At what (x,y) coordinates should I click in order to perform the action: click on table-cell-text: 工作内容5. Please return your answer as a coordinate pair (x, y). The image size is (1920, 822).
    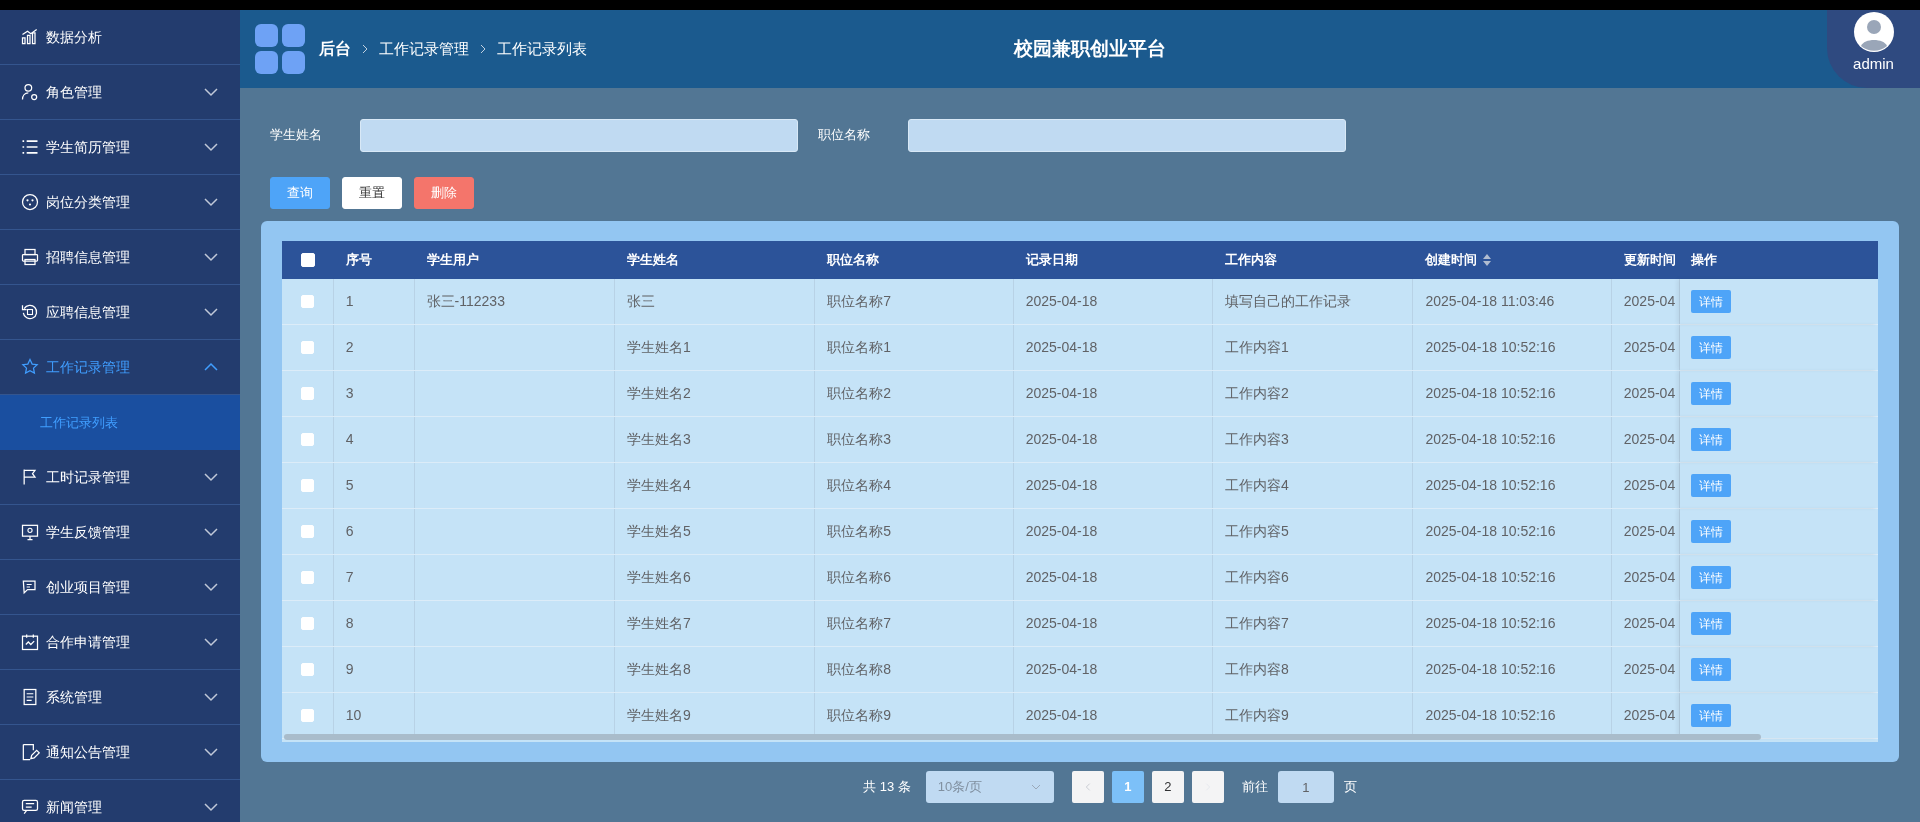
    Looking at the image, I should click on (1257, 531).